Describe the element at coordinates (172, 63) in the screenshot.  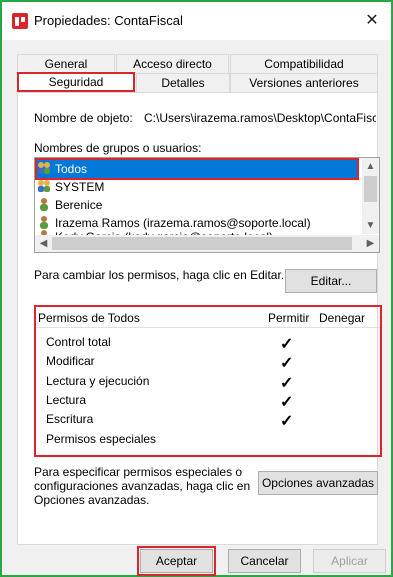
I see `tab-acceso-directo: Acceso directo` at that location.